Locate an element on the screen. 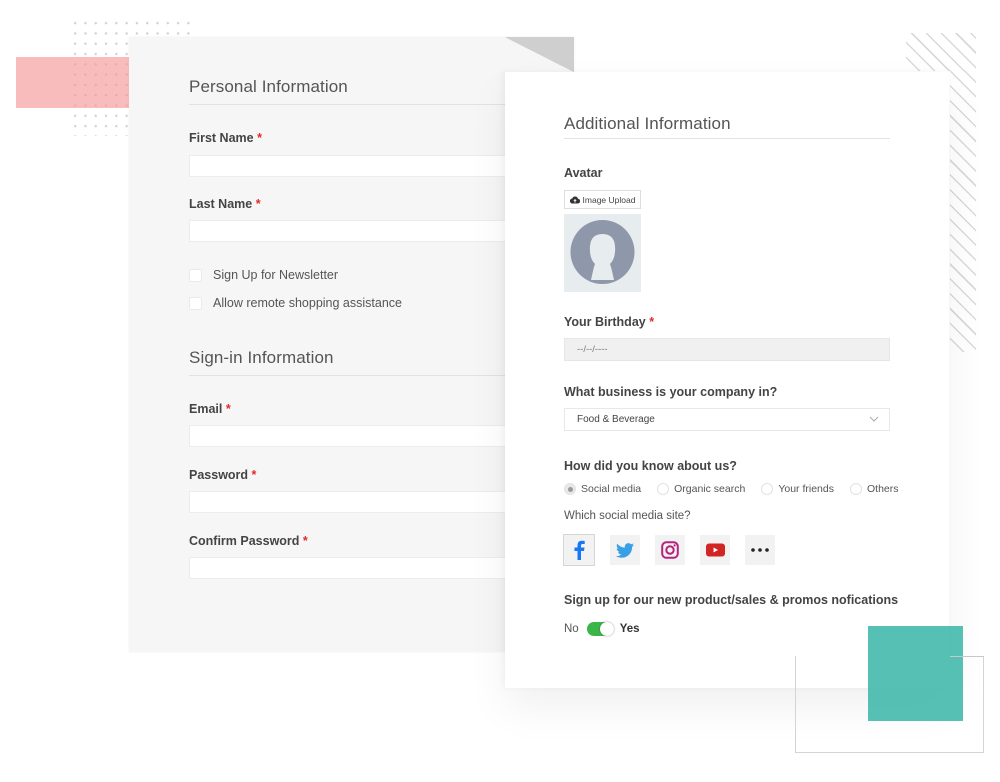 This screenshot has width=1000, height=782. instagram-option is located at coordinates (670, 550).